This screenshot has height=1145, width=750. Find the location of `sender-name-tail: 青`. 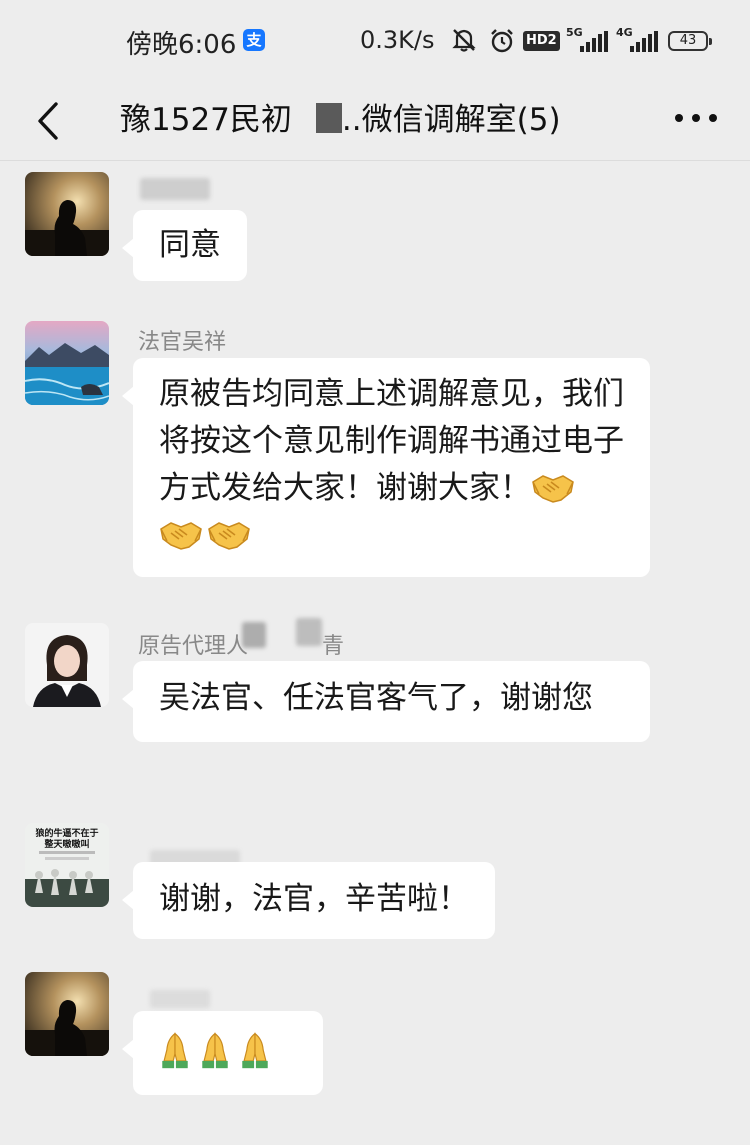

sender-name-tail: 青 is located at coordinates (333, 646).